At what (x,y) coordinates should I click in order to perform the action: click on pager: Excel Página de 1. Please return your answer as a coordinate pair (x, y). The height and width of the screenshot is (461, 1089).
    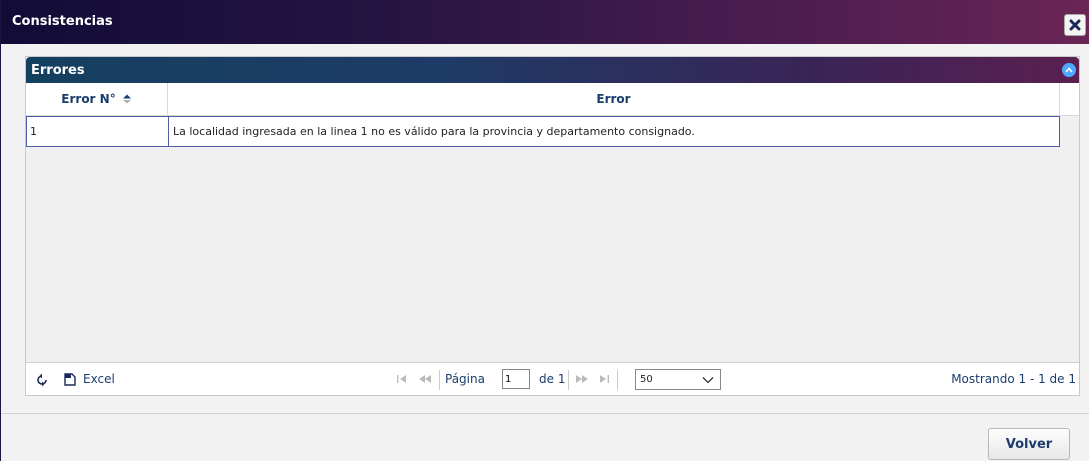
    Looking at the image, I should click on (552, 378).